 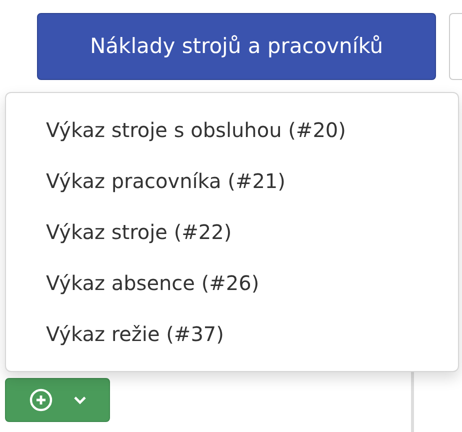 I want to click on menu-item: Výkaz pracovníka (#21), so click(x=232, y=181).